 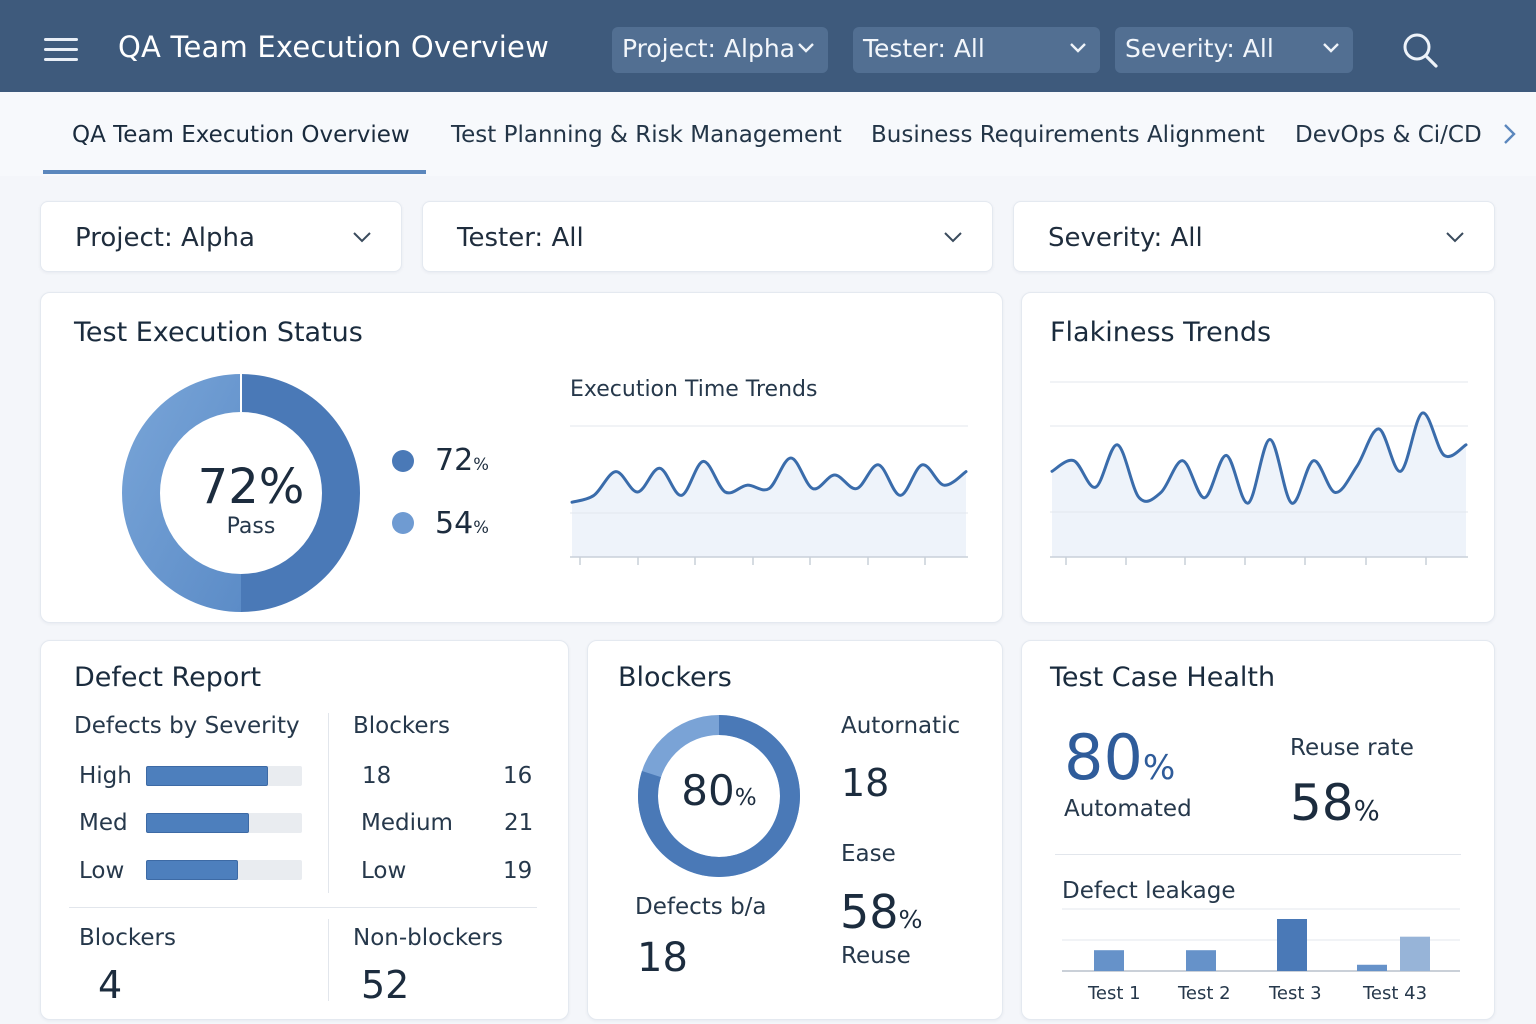 What do you see at coordinates (1128, 809) in the screenshot?
I see `automated-label: Automated` at bounding box center [1128, 809].